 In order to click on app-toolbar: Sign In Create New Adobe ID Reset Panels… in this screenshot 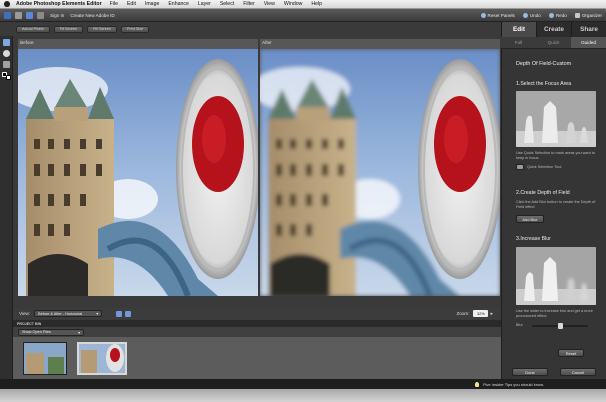, I will do `click(303, 15)`.